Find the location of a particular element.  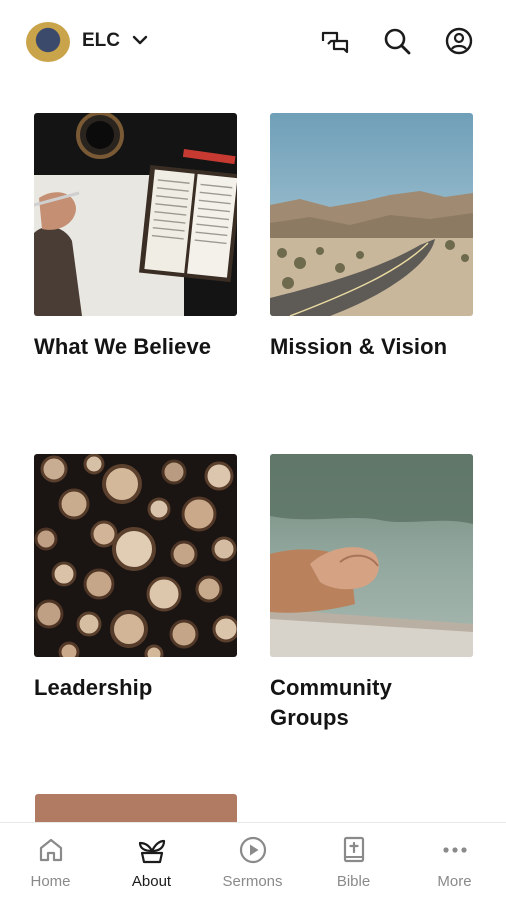

top-header: ELC is located at coordinates (253, 35).